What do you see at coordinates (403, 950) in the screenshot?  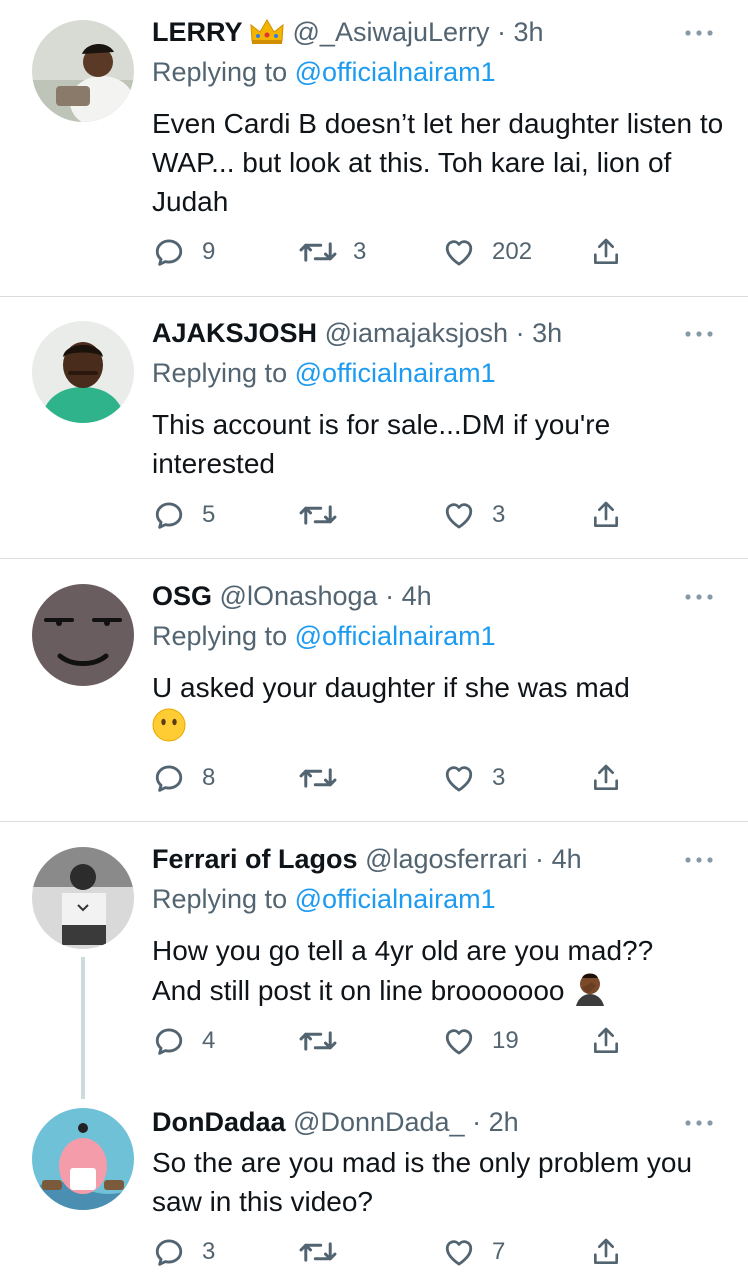 I see `tweet-text-line-1: How you go tell a 4yr old are you mad??` at bounding box center [403, 950].